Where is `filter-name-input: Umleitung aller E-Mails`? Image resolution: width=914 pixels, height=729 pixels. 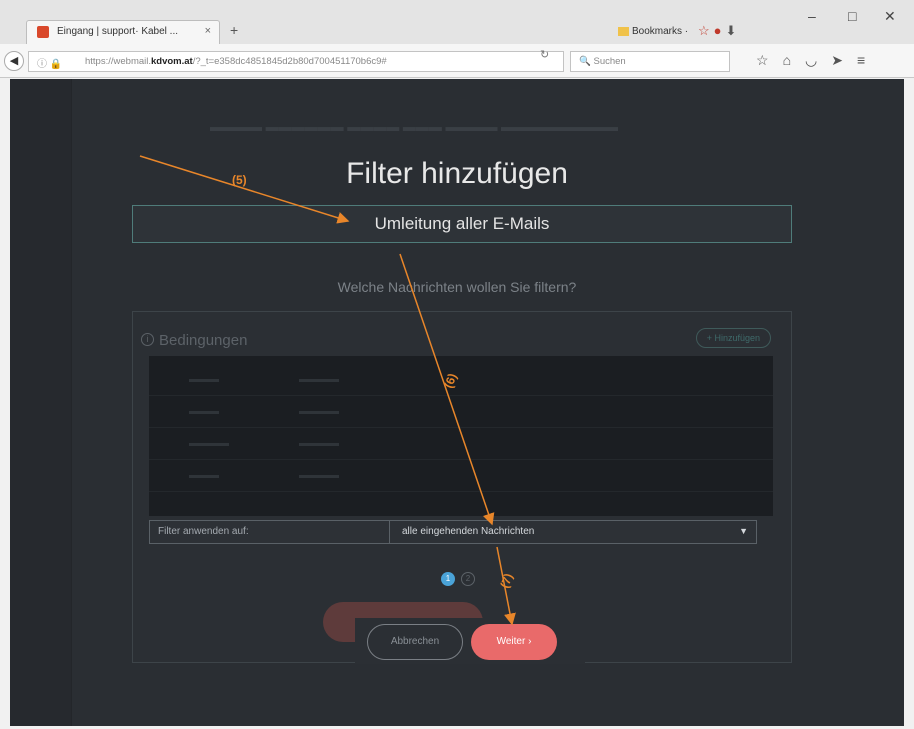 filter-name-input: Umleitung aller E-Mails is located at coordinates (462, 224).